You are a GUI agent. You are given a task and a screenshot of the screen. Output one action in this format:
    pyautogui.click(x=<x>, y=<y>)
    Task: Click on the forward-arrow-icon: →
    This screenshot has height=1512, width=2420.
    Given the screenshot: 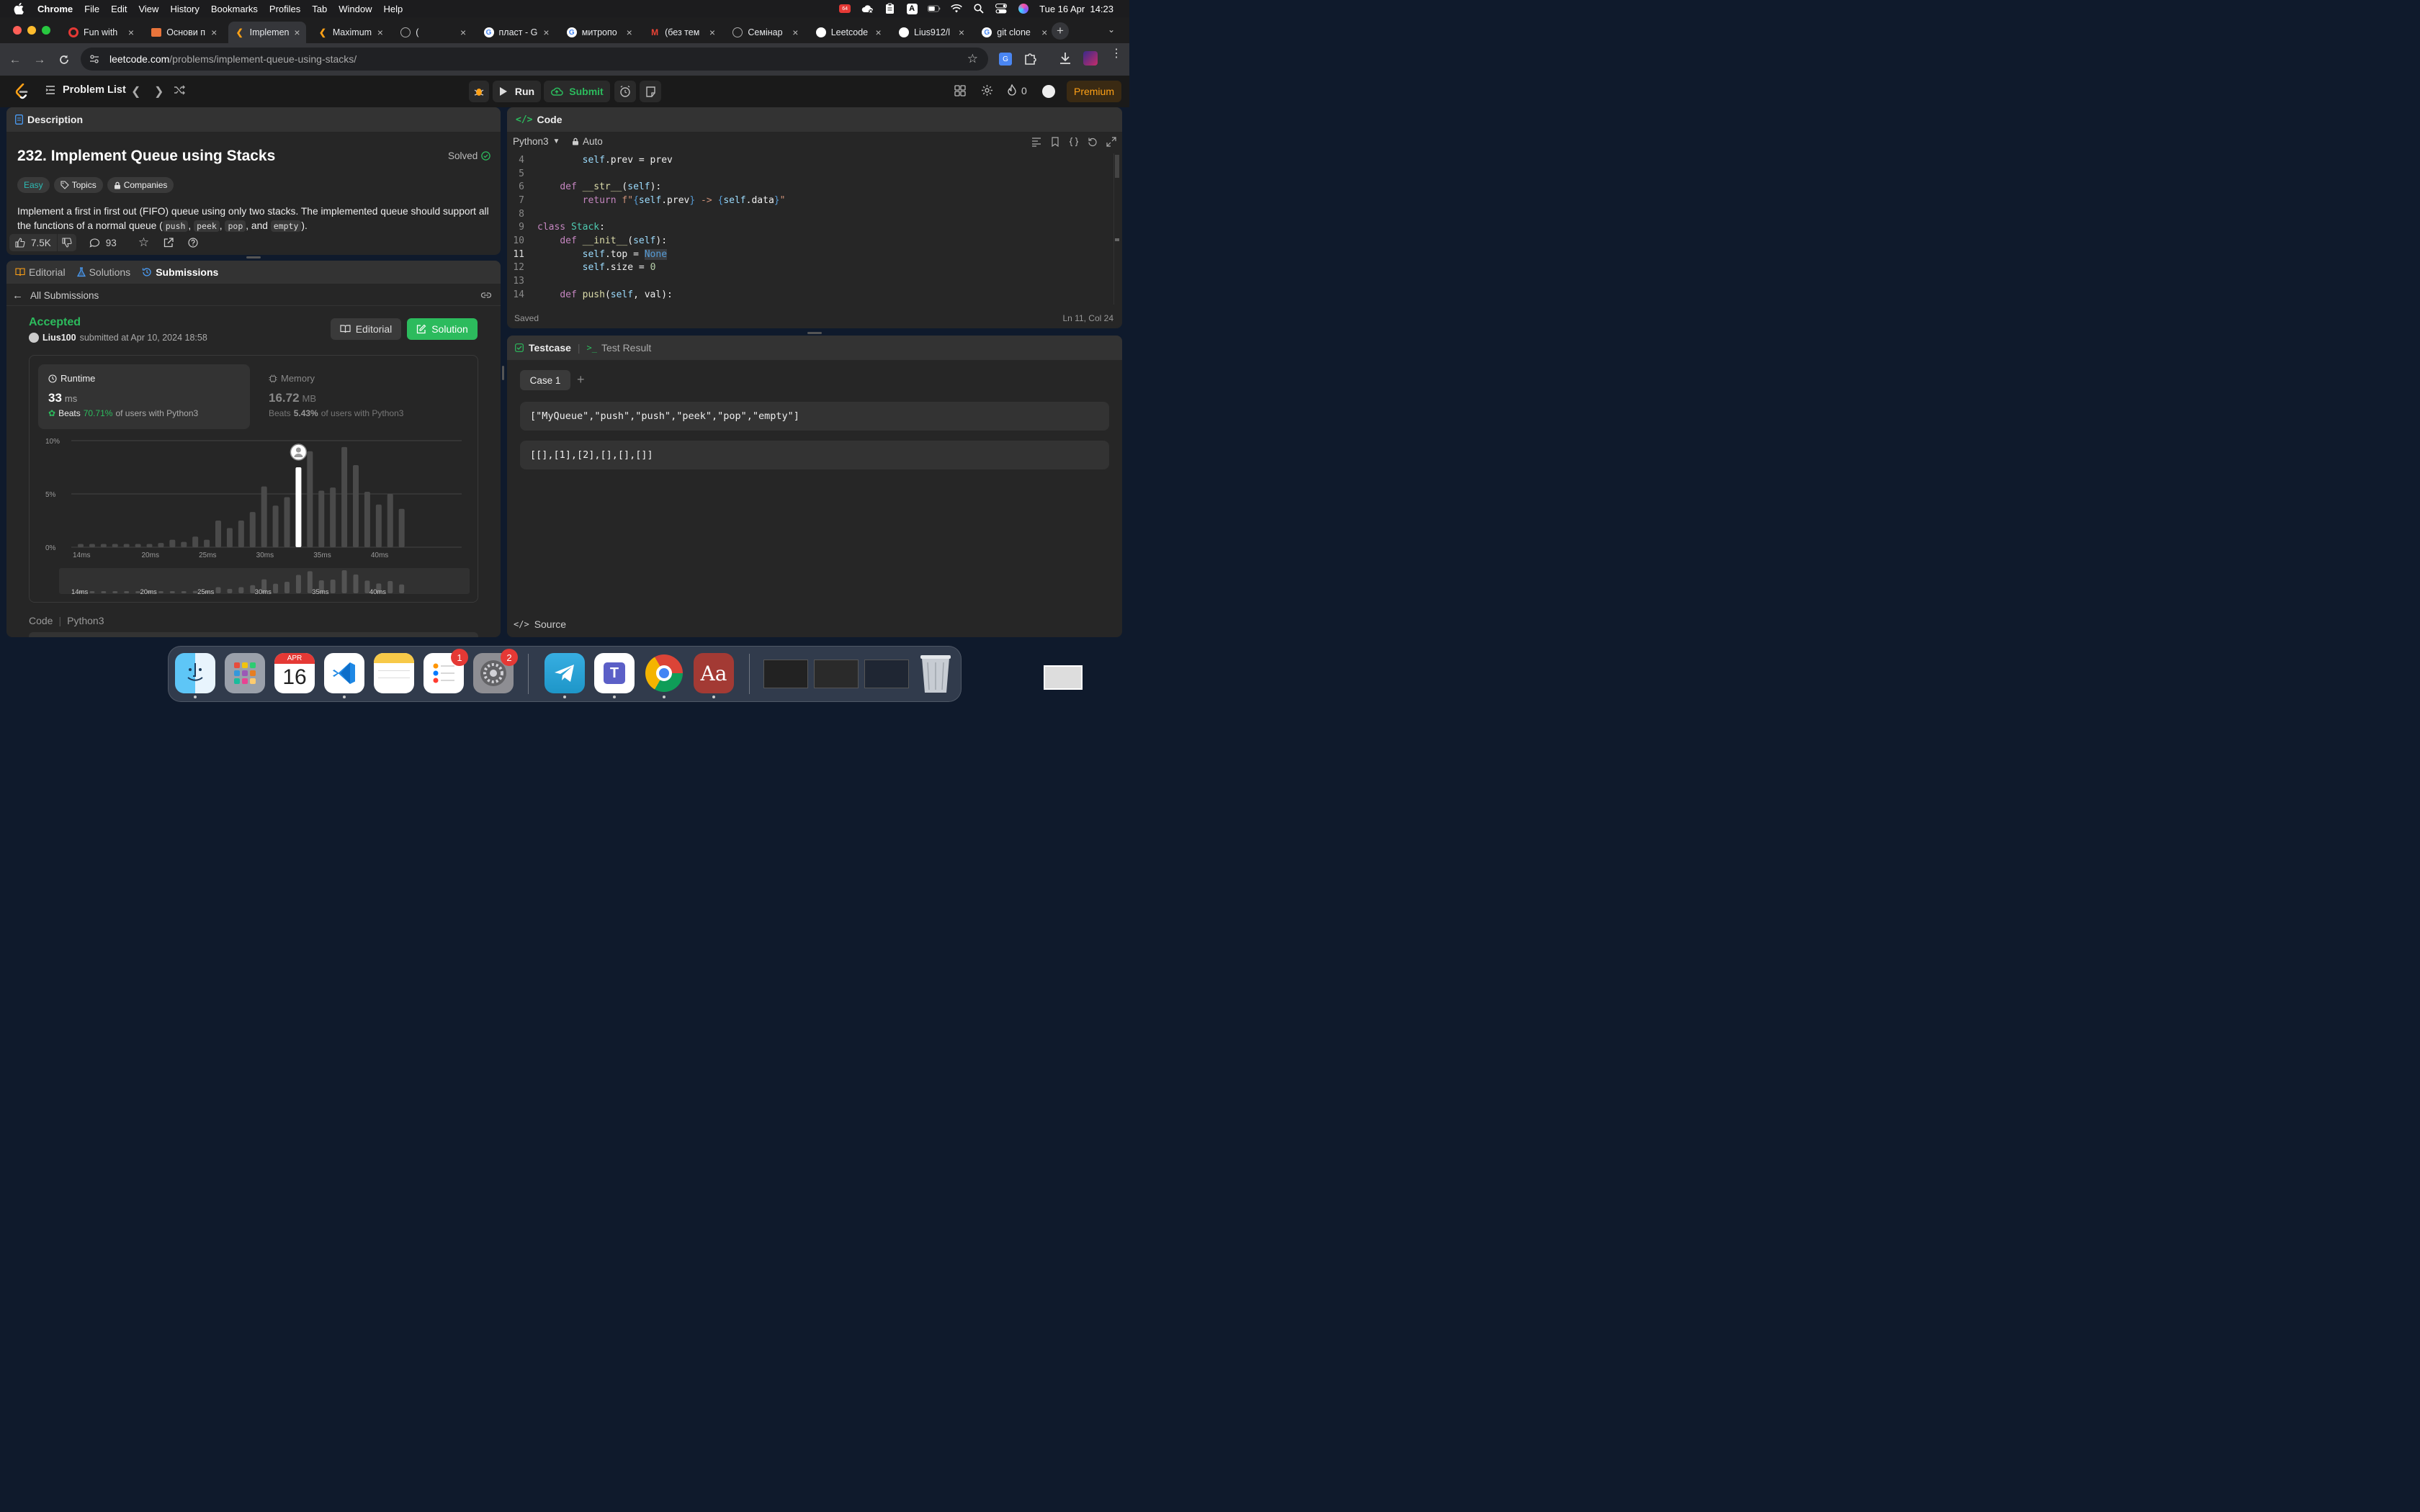 What is the action you would take?
    pyautogui.click(x=39, y=60)
    